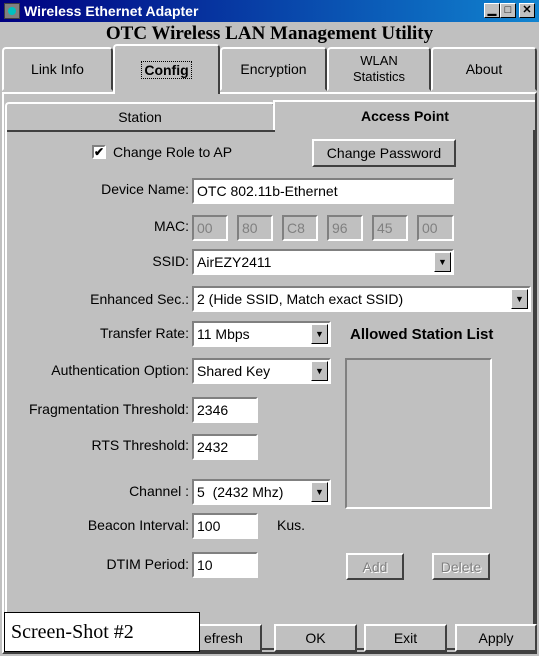  What do you see at coordinates (170, 261) in the screenshot?
I see `ssid-label: SSID:` at bounding box center [170, 261].